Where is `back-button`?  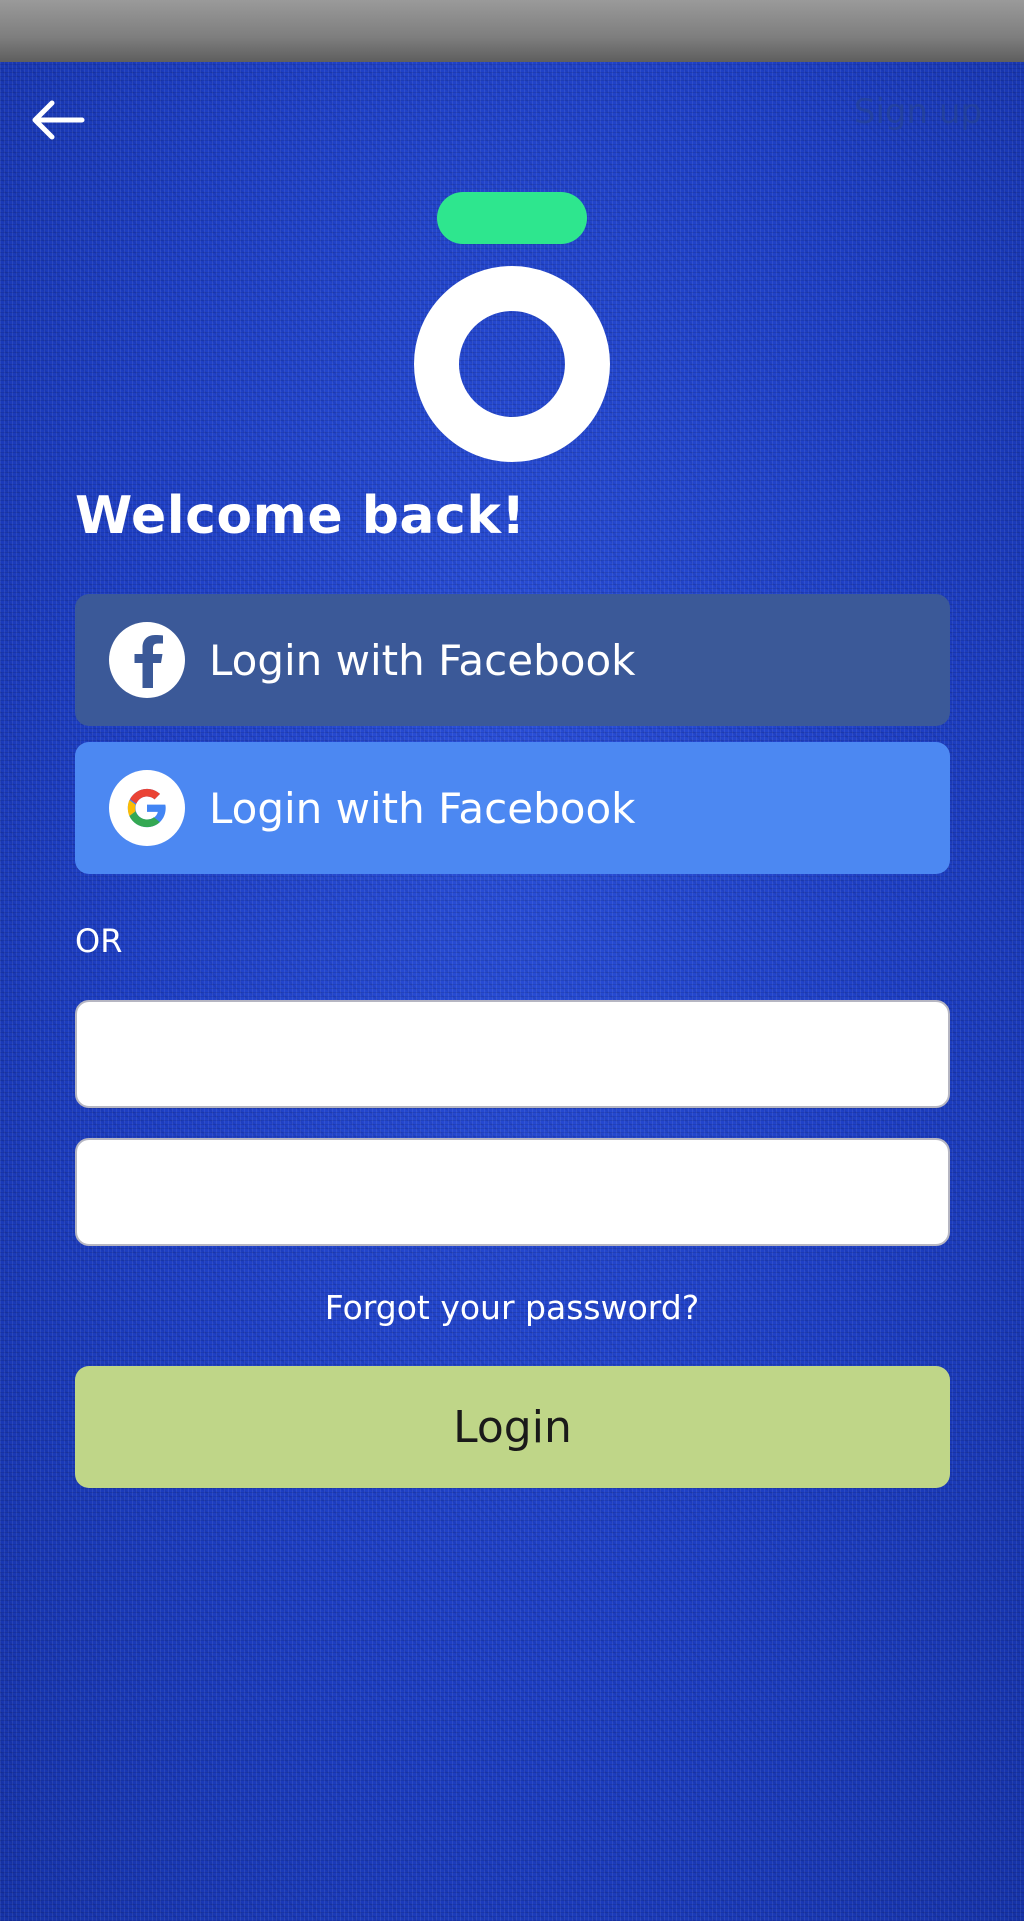 back-button is located at coordinates (58, 120).